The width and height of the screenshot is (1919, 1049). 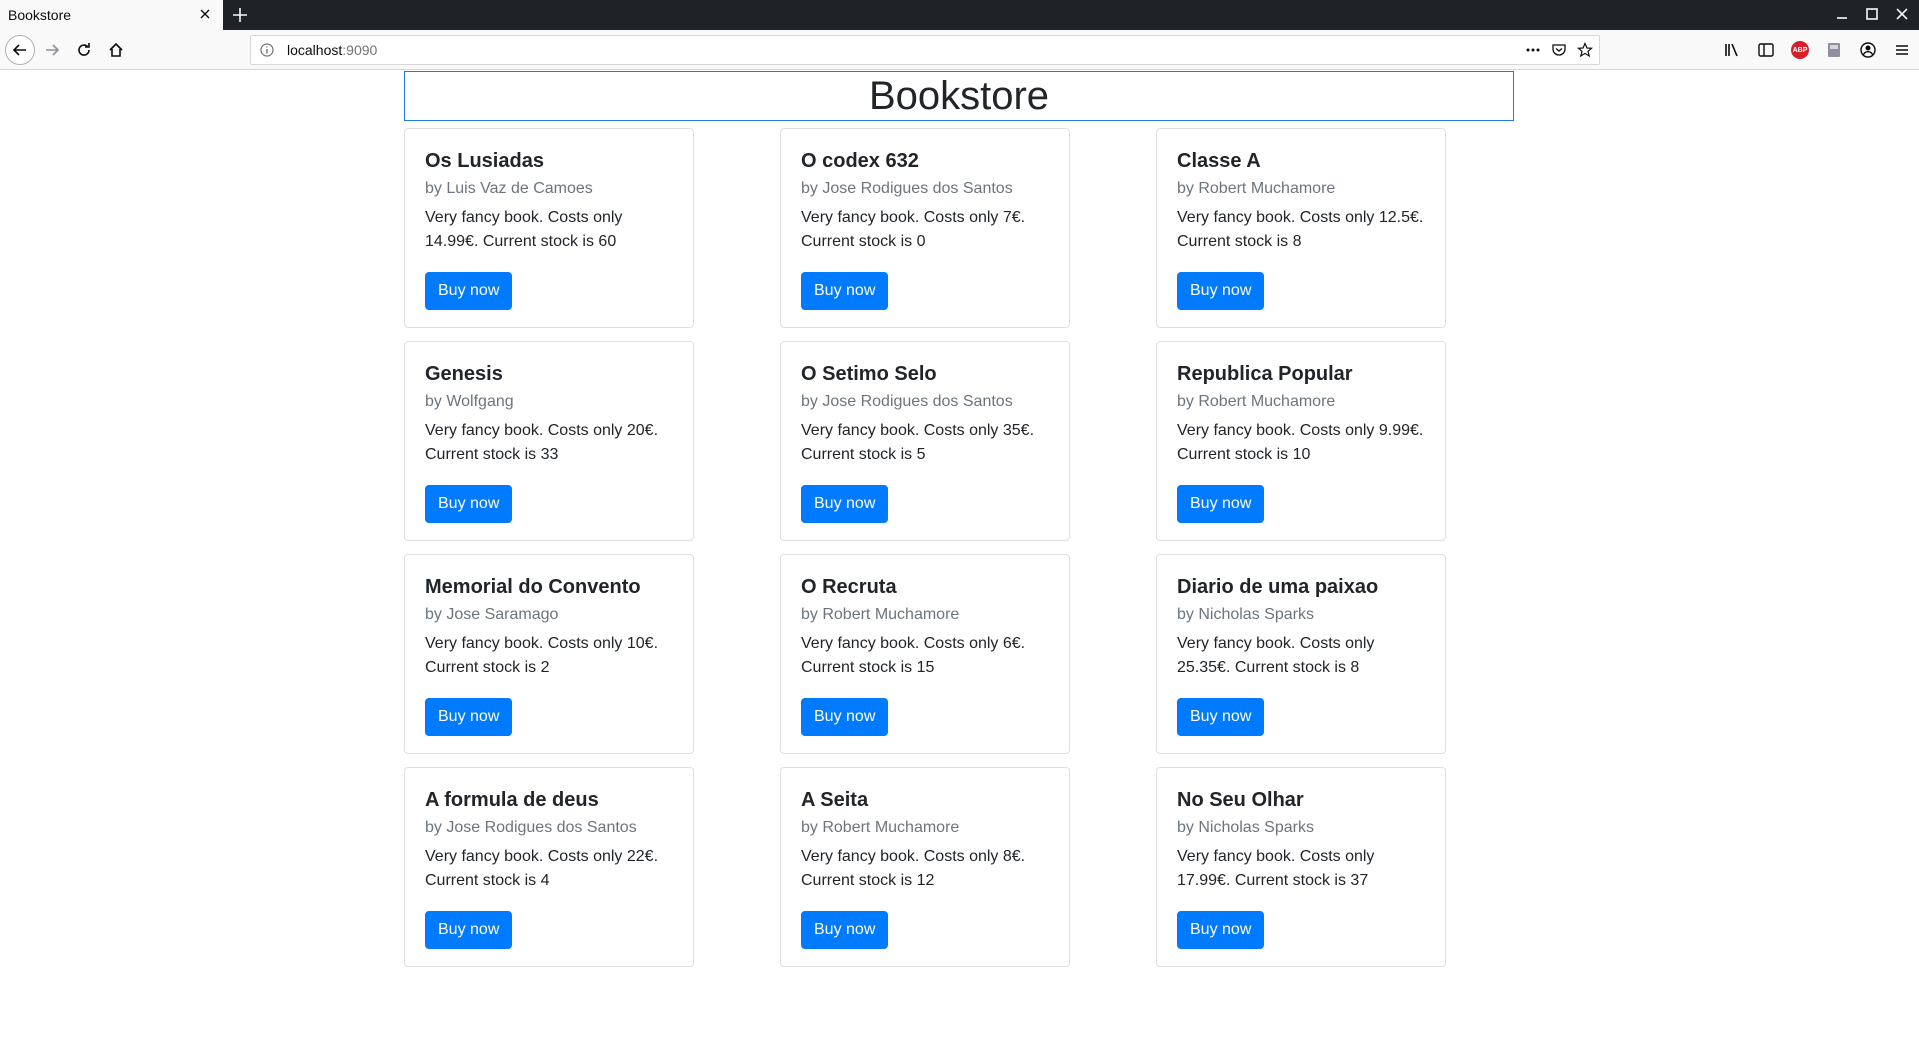 I want to click on url-text: localhost:9090, so click(x=332, y=50).